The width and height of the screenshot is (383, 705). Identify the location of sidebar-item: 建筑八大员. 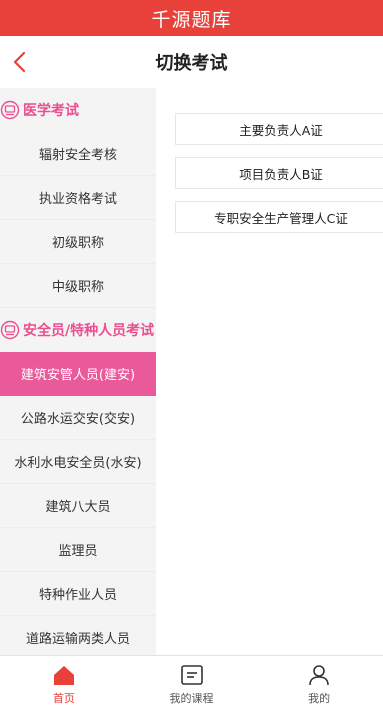
(78, 506).